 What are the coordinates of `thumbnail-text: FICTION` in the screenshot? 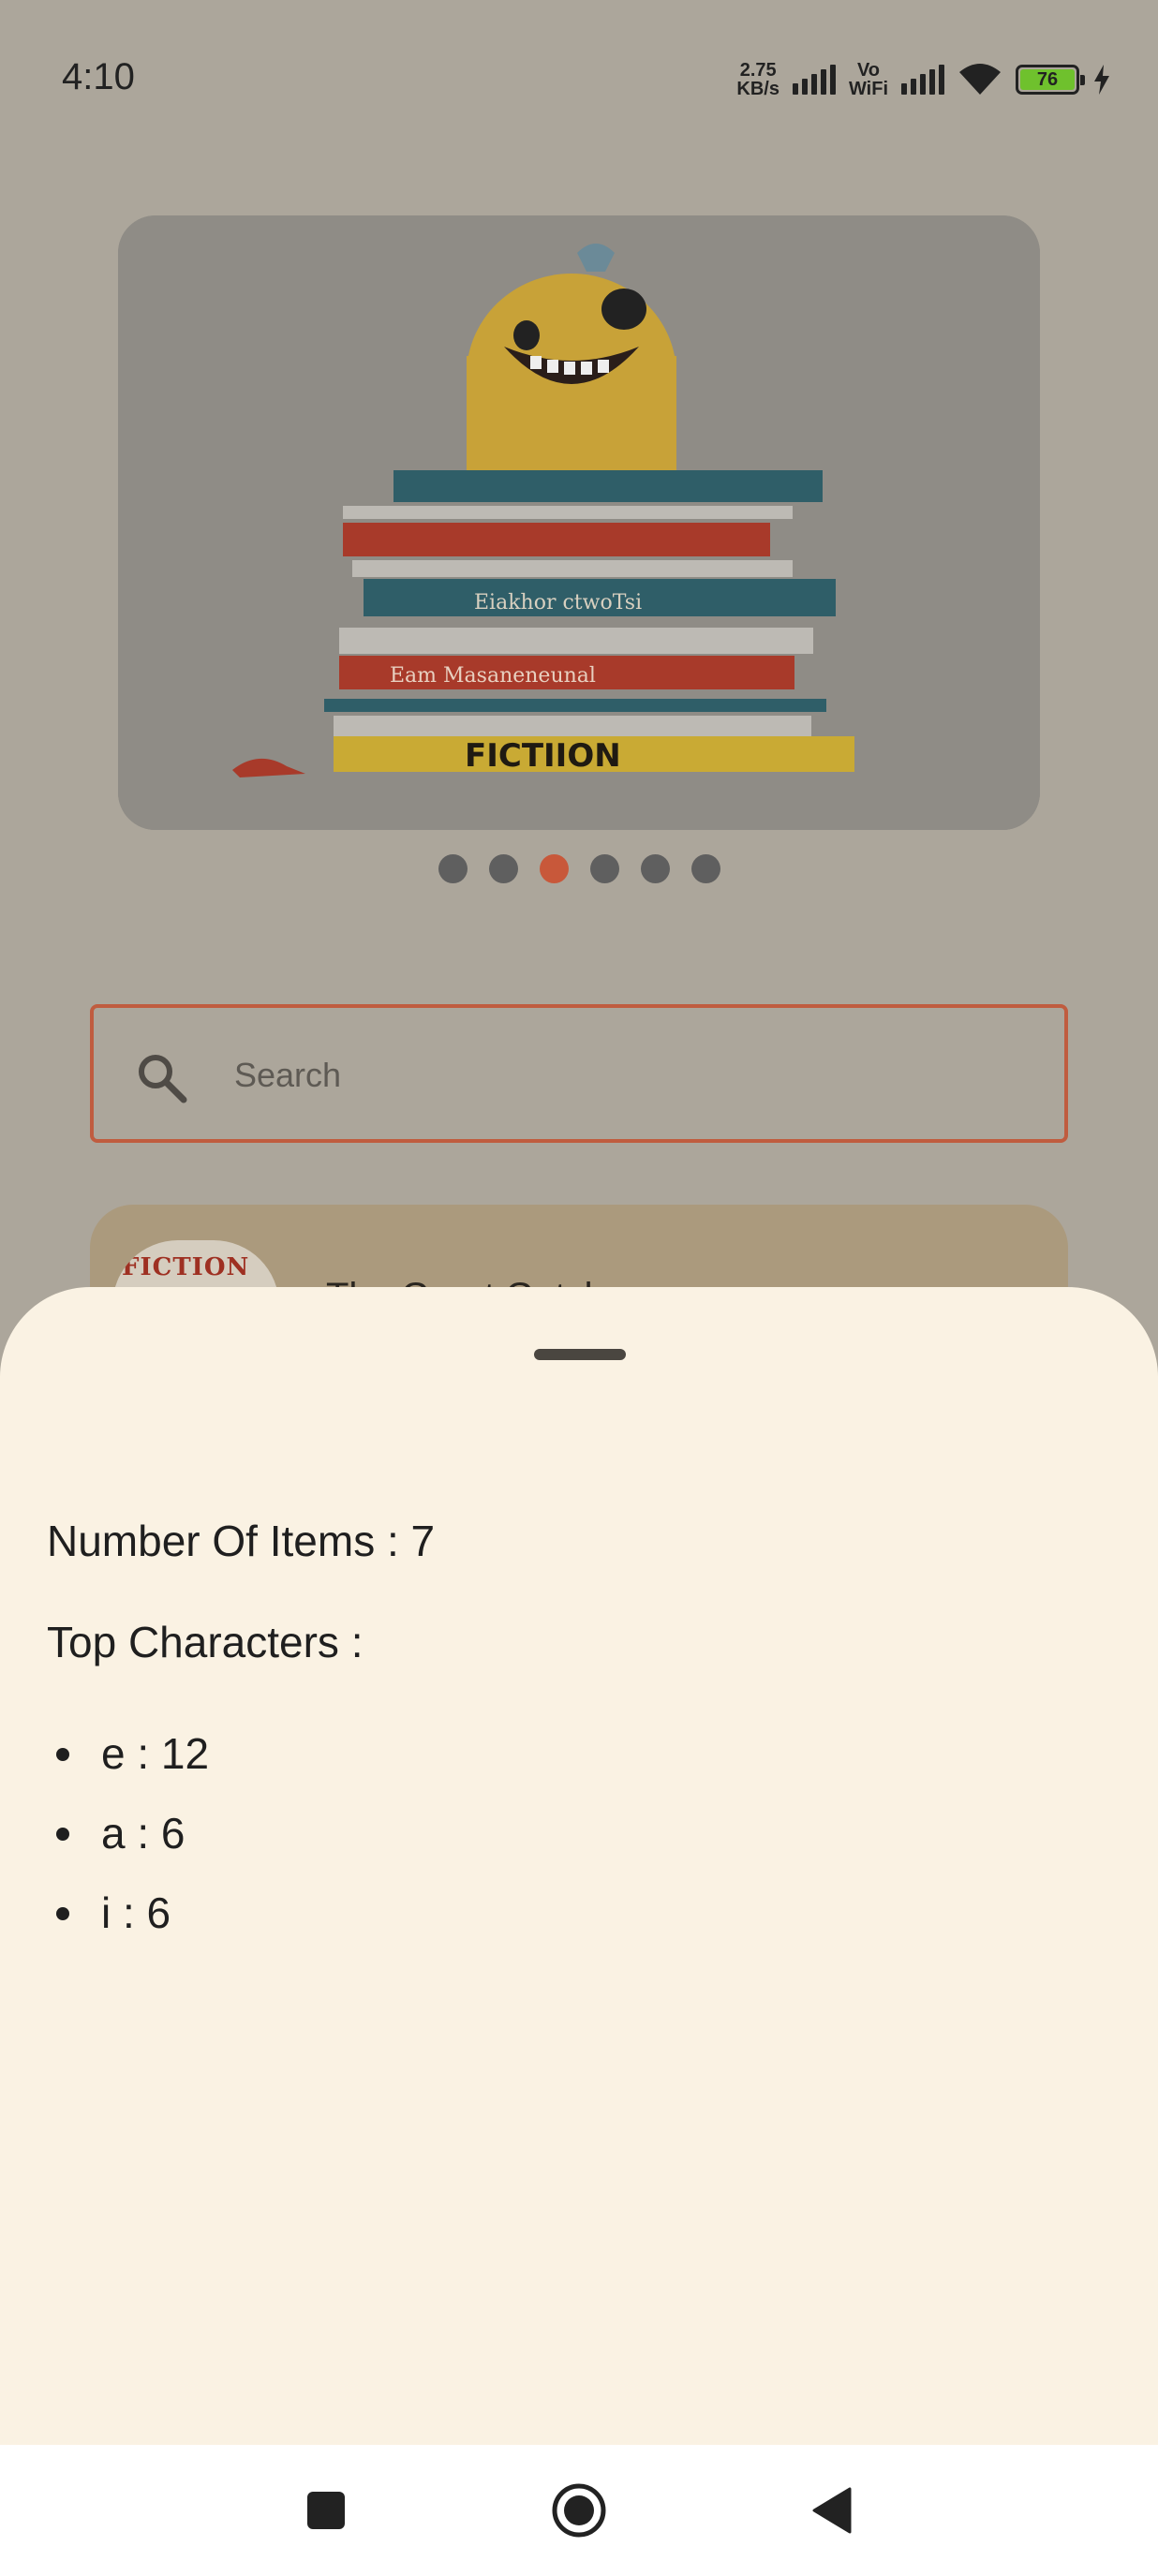 It's located at (186, 1267).